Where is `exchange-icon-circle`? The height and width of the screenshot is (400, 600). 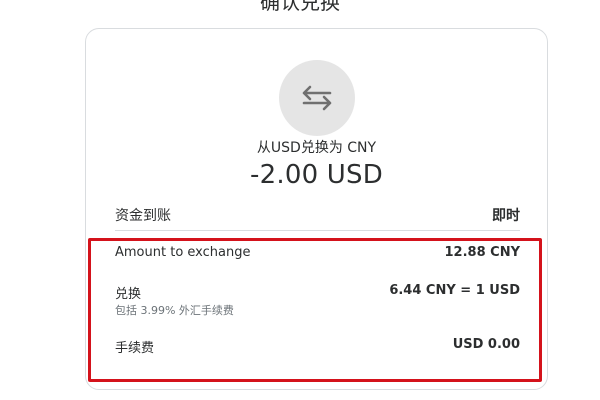
exchange-icon-circle is located at coordinates (317, 98).